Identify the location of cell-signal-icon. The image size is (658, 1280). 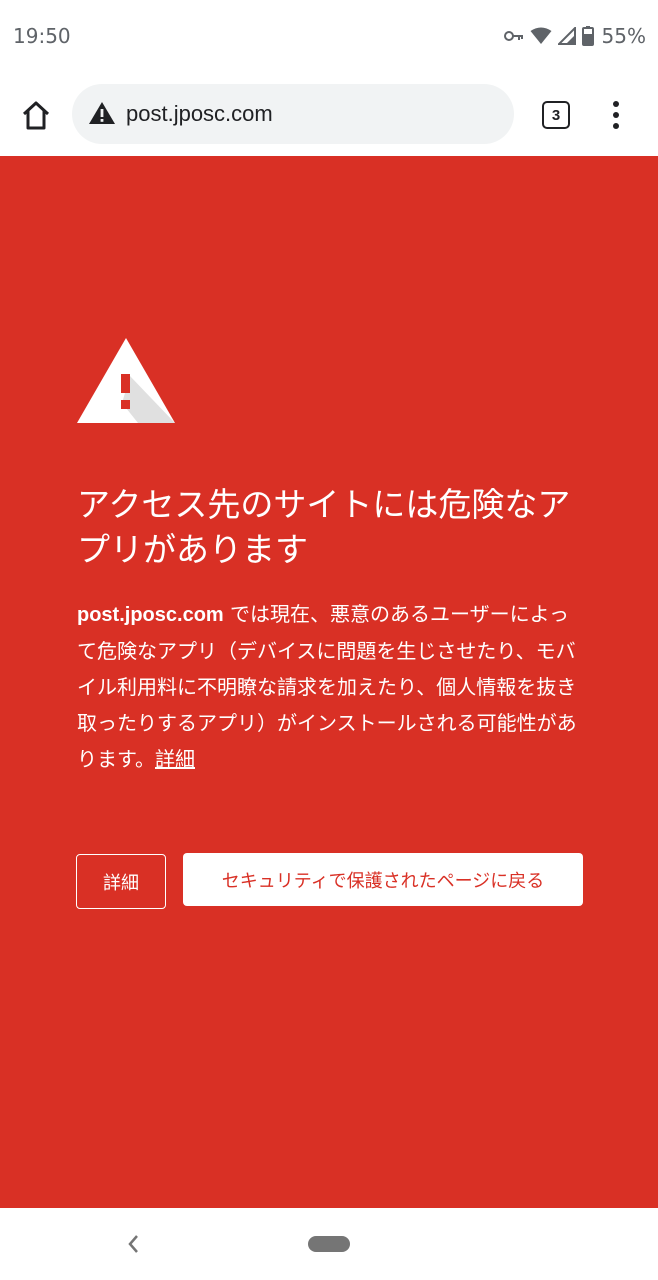
(566, 36).